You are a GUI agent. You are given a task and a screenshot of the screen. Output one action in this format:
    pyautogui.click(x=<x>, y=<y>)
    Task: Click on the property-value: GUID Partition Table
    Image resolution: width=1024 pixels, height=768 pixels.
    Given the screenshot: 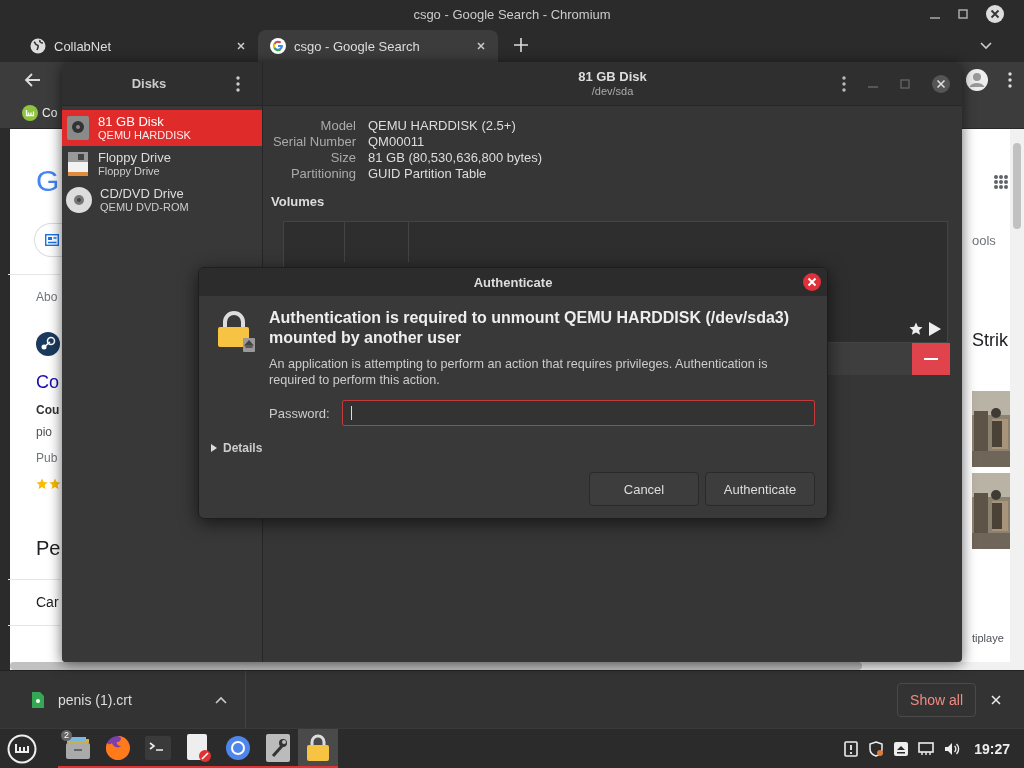 What is the action you would take?
    pyautogui.click(x=428, y=174)
    